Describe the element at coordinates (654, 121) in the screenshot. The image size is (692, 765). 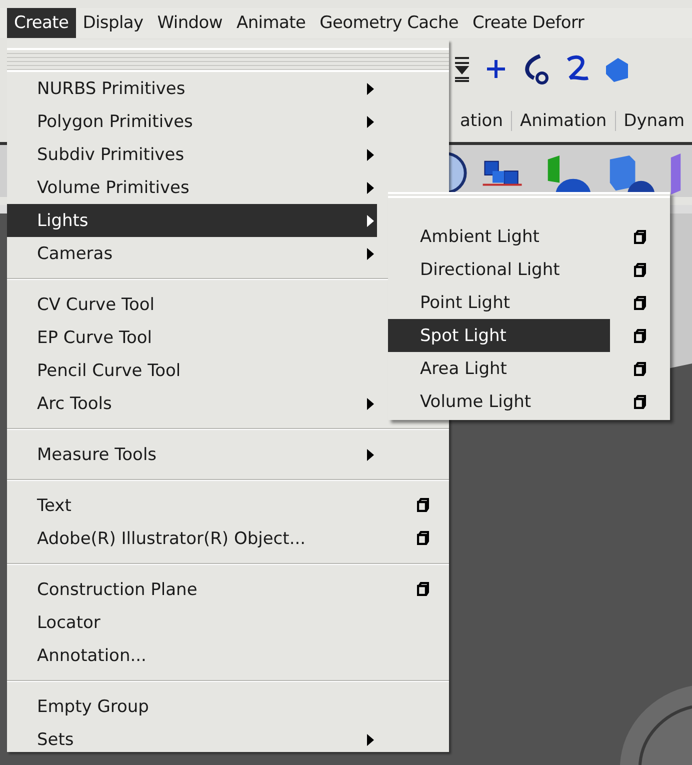
I see `shelf-tab: Dynam` at that location.